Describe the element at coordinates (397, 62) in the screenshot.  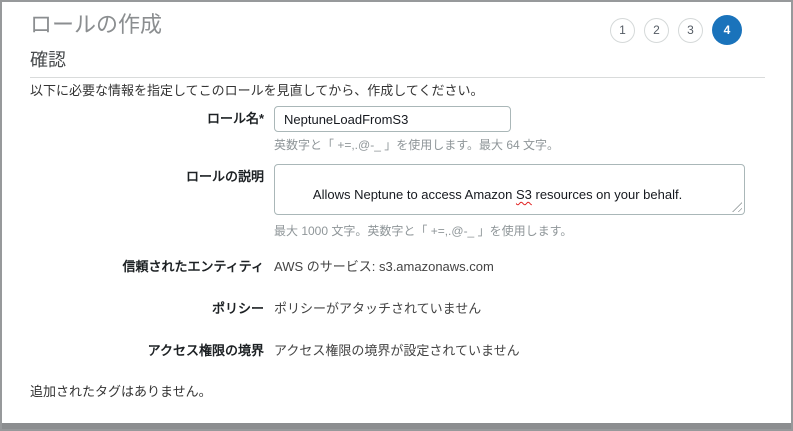
I see `section-title-review: 確認` at that location.